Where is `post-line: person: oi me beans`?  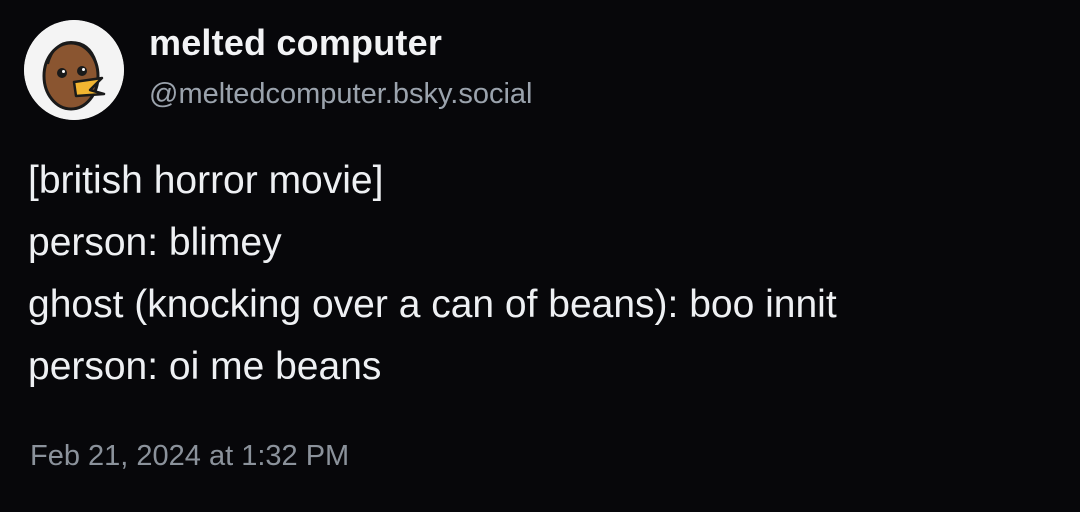 post-line: person: oi me beans is located at coordinates (205, 366).